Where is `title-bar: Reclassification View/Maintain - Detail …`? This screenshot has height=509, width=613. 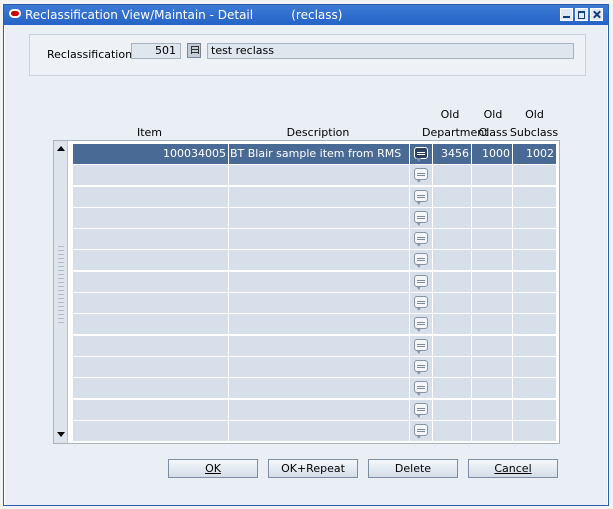 title-bar: Reclassification View/Maintain - Detail … is located at coordinates (306, 15).